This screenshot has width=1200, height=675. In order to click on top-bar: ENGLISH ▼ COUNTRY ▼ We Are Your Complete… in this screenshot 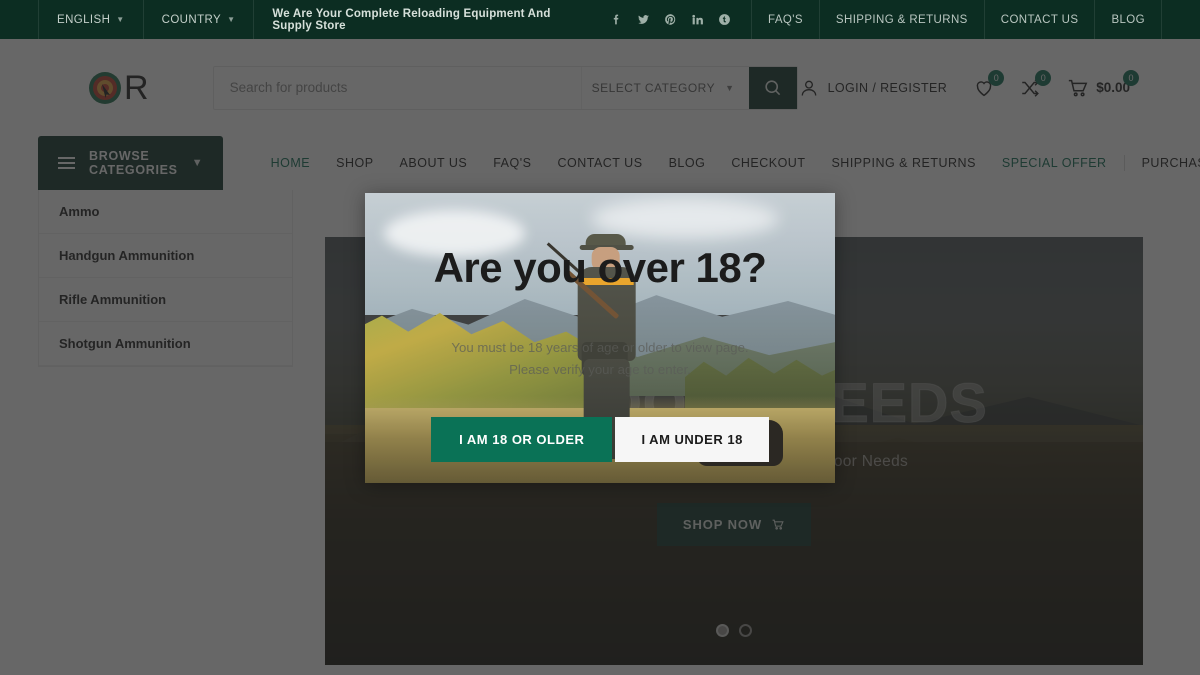, I will do `click(600, 19)`.